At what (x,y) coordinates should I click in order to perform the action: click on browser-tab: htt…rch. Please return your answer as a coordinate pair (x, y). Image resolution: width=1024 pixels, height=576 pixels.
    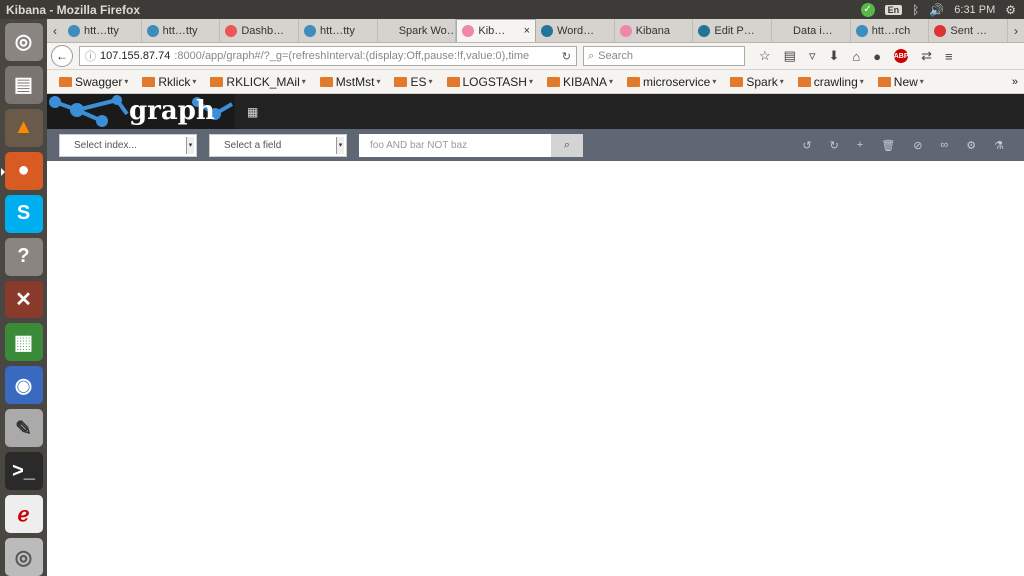
    Looking at the image, I should click on (890, 30).